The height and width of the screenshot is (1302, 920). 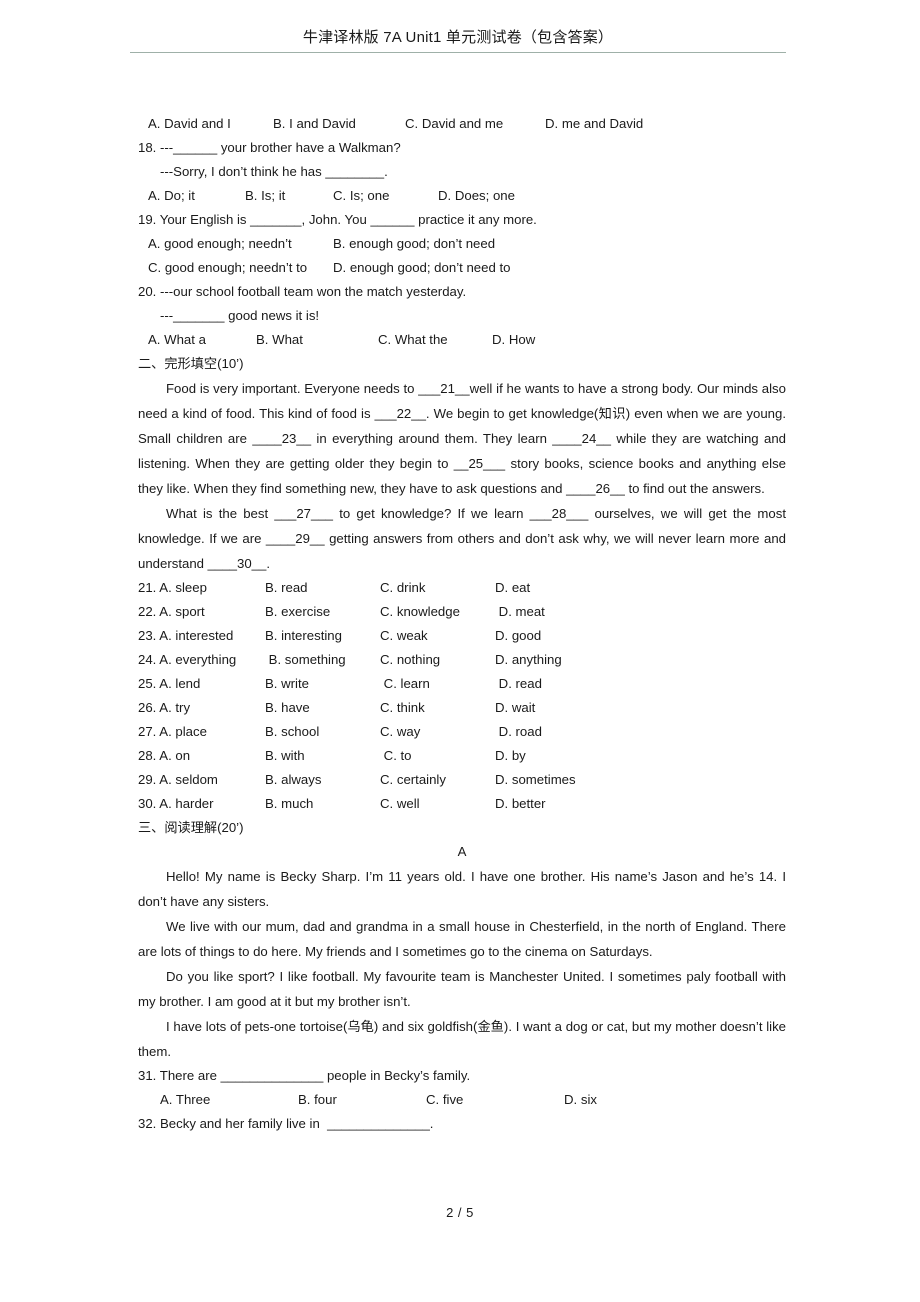 What do you see at coordinates (322, 756) in the screenshot?
I see `option-b: B. with` at bounding box center [322, 756].